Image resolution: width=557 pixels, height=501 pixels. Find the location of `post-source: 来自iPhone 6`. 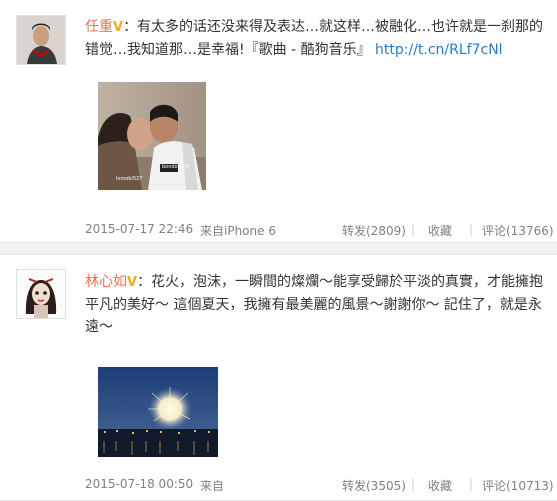

post-source: 来自iPhone 6 is located at coordinates (238, 230).